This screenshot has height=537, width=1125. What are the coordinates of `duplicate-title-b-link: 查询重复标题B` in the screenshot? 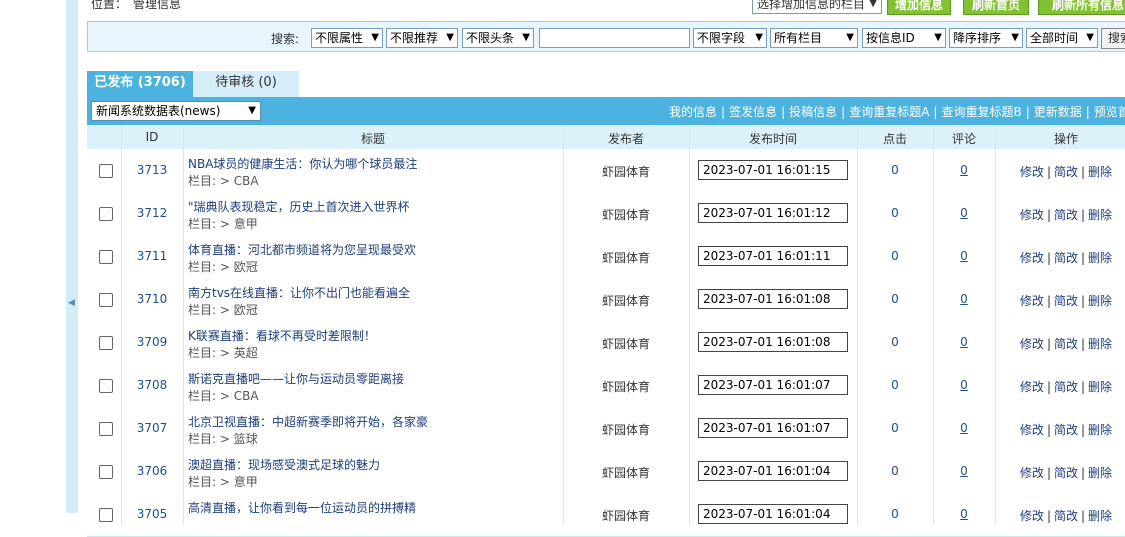 It's located at (981, 112).